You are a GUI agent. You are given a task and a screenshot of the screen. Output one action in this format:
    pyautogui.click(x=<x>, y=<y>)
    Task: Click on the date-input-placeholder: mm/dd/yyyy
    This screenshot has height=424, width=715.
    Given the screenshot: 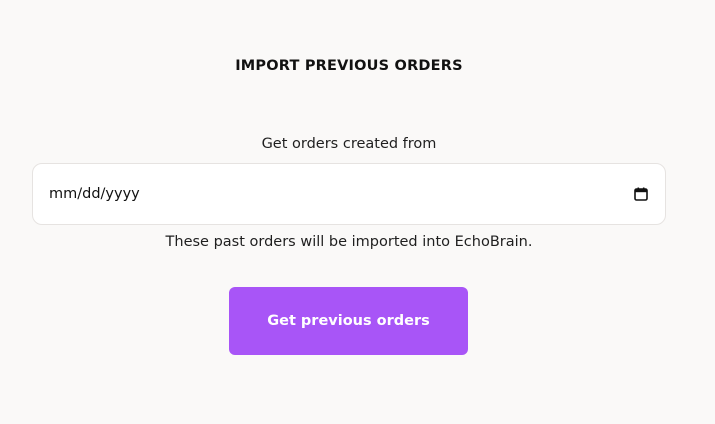 What is the action you would take?
    pyautogui.click(x=341, y=194)
    